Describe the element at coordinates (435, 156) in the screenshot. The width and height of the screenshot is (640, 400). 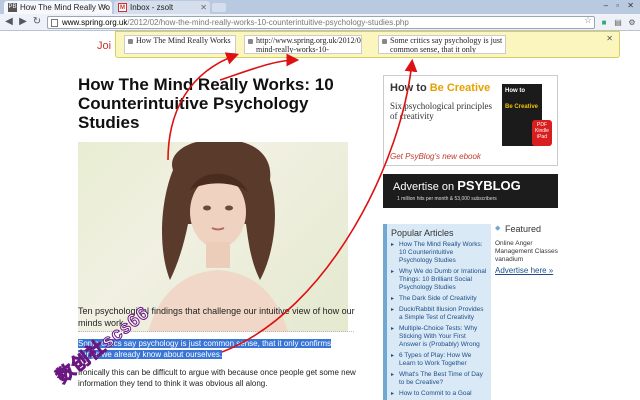
I see `ad-link: Get PsyBlog's new ebook` at that location.